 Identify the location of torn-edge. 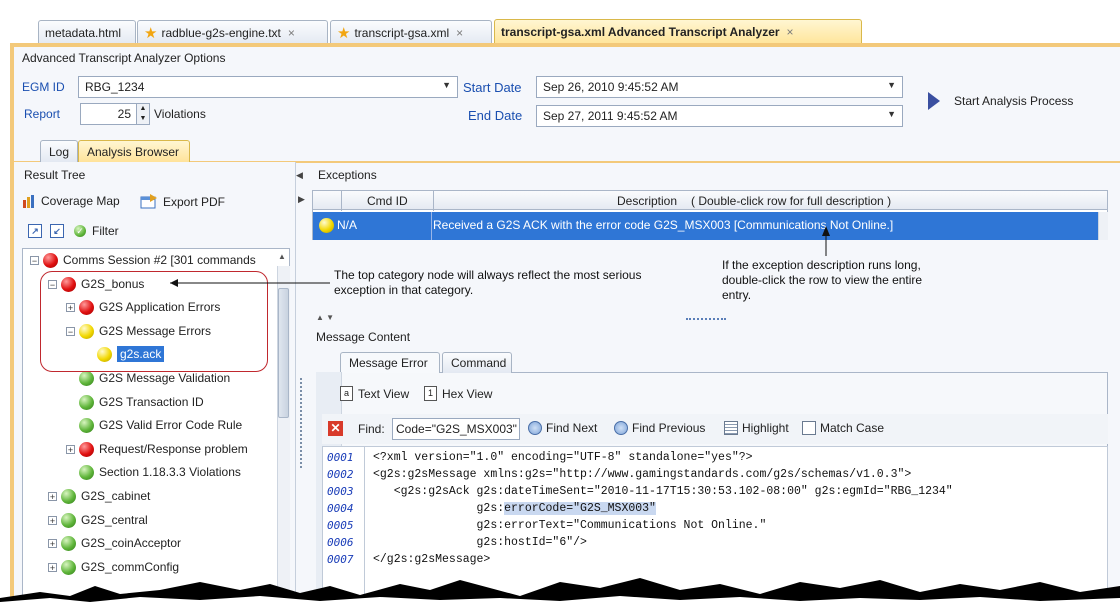
(560, 591).